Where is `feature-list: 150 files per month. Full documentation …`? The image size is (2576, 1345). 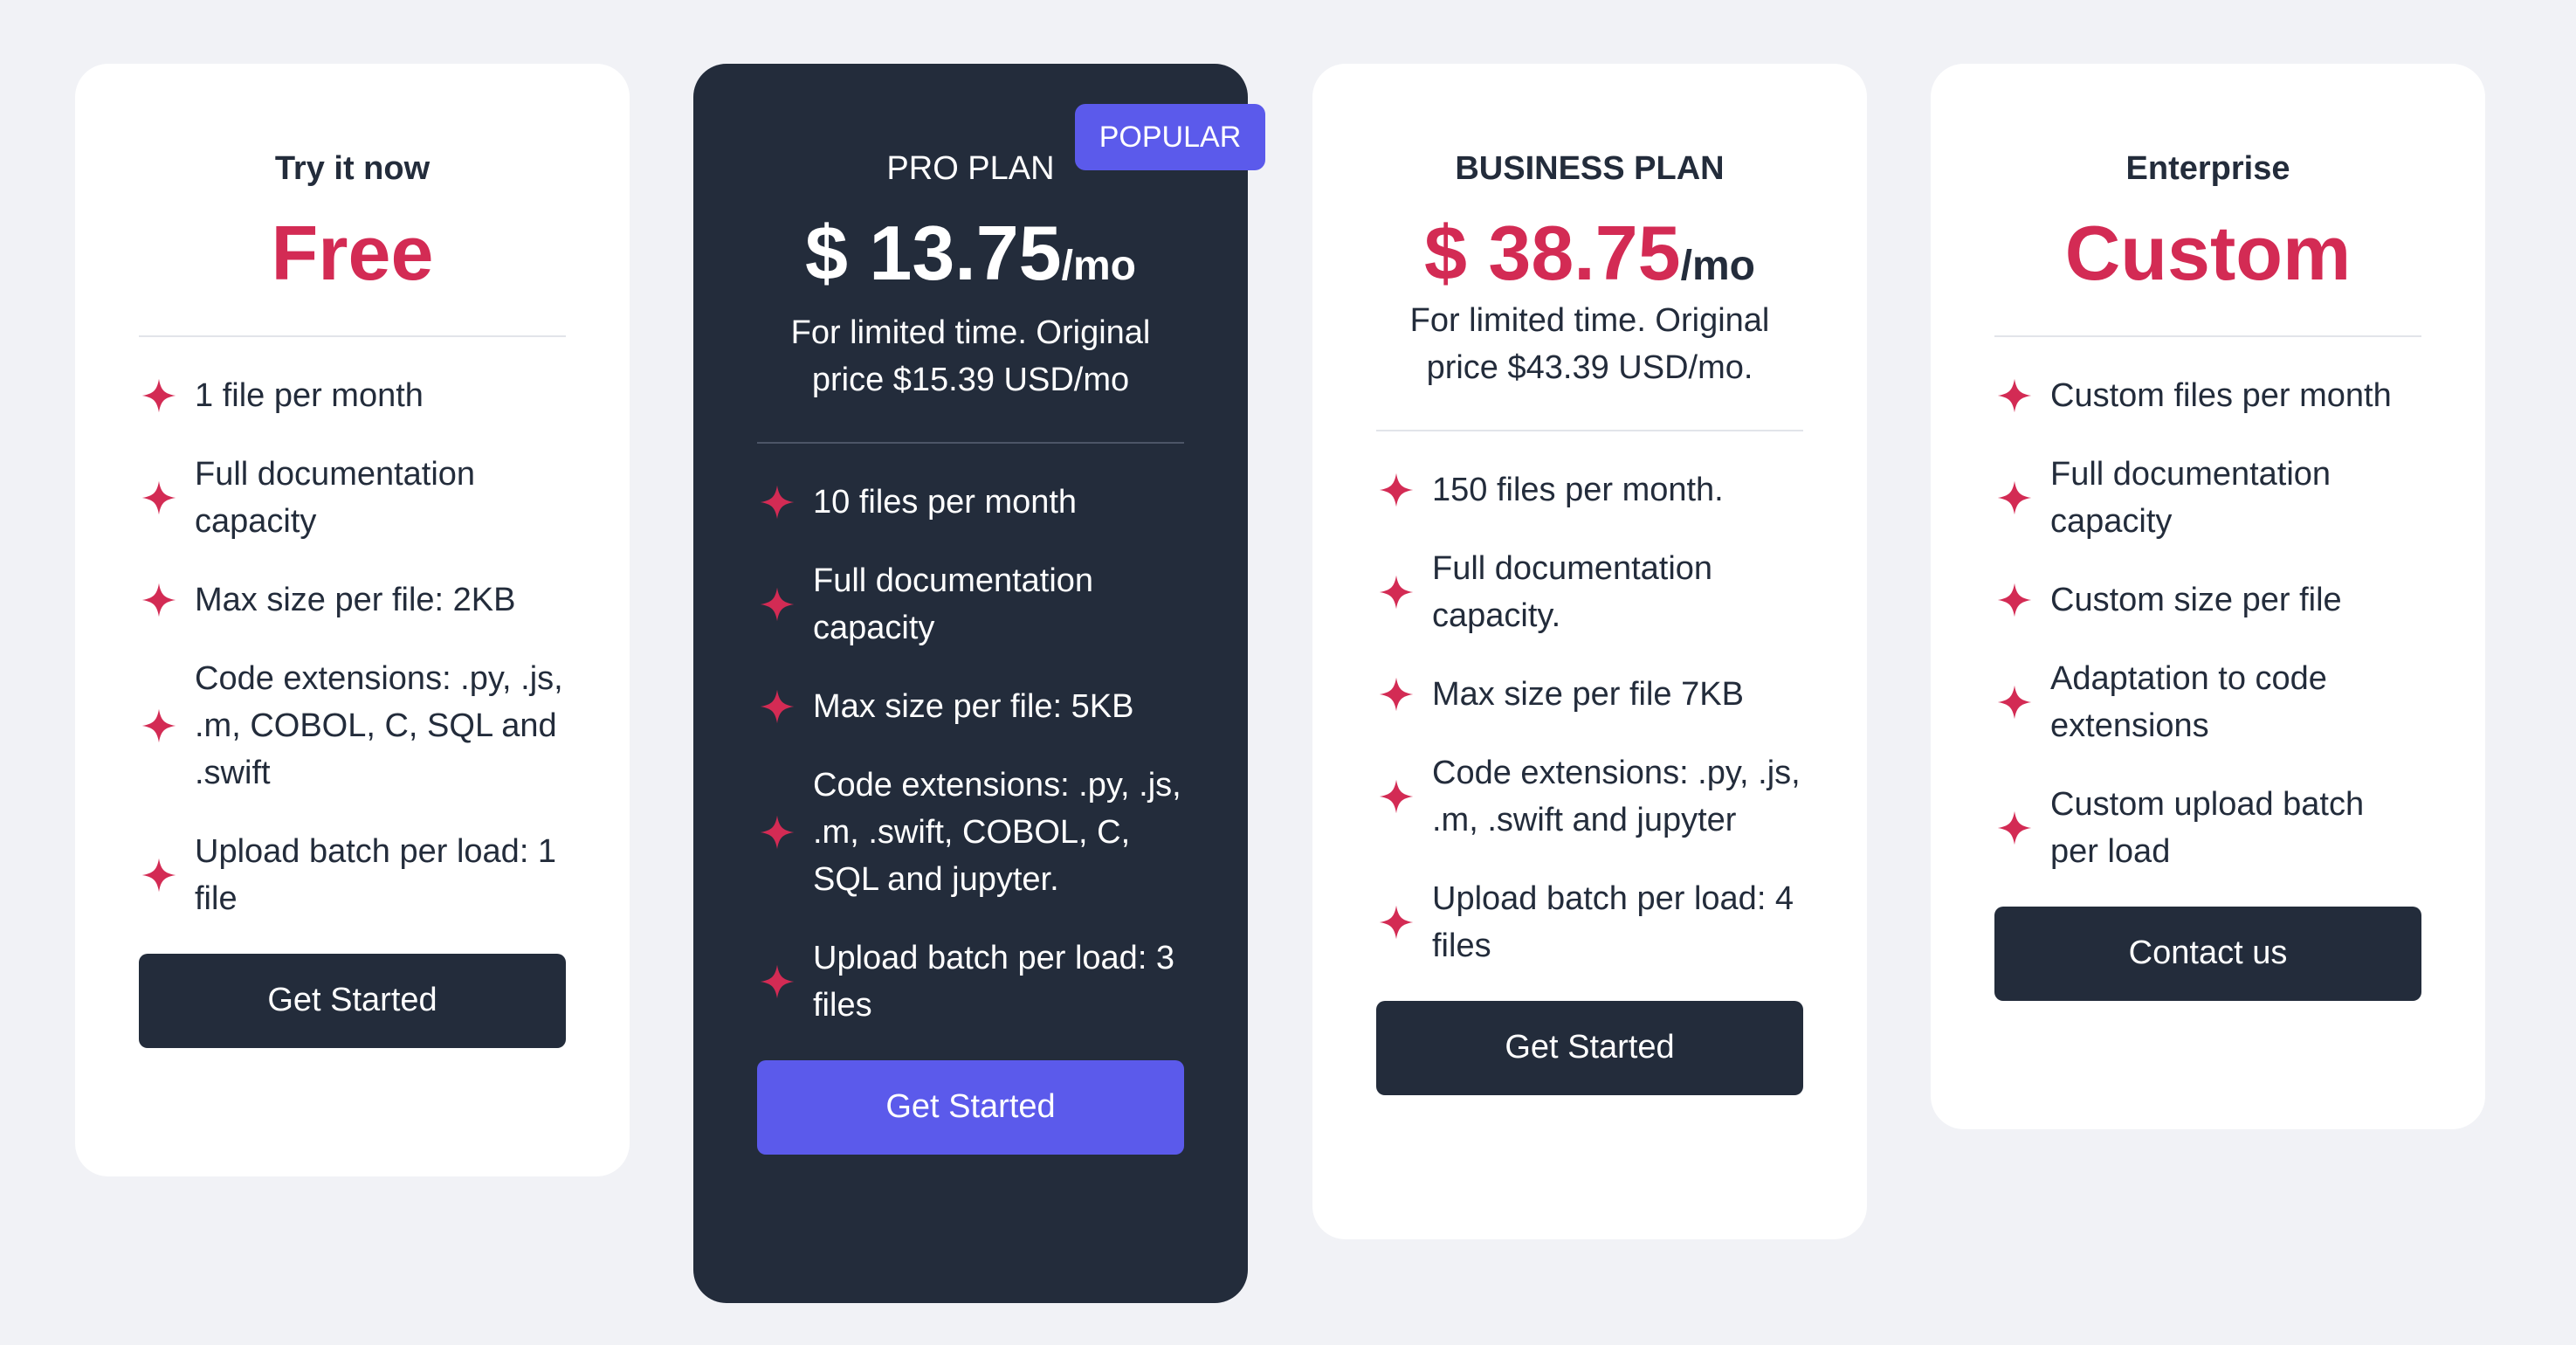
feature-list: 150 files per month. Full documentation … is located at coordinates (1589, 717).